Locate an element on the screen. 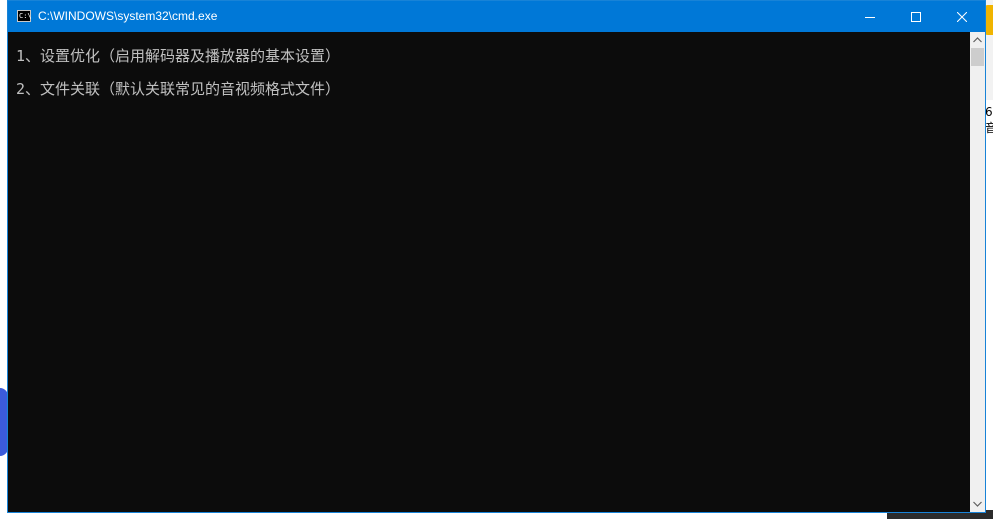 Image resolution: width=993 pixels, height=519 pixels. cmd-icon-label: C:\ is located at coordinates (25, 16).